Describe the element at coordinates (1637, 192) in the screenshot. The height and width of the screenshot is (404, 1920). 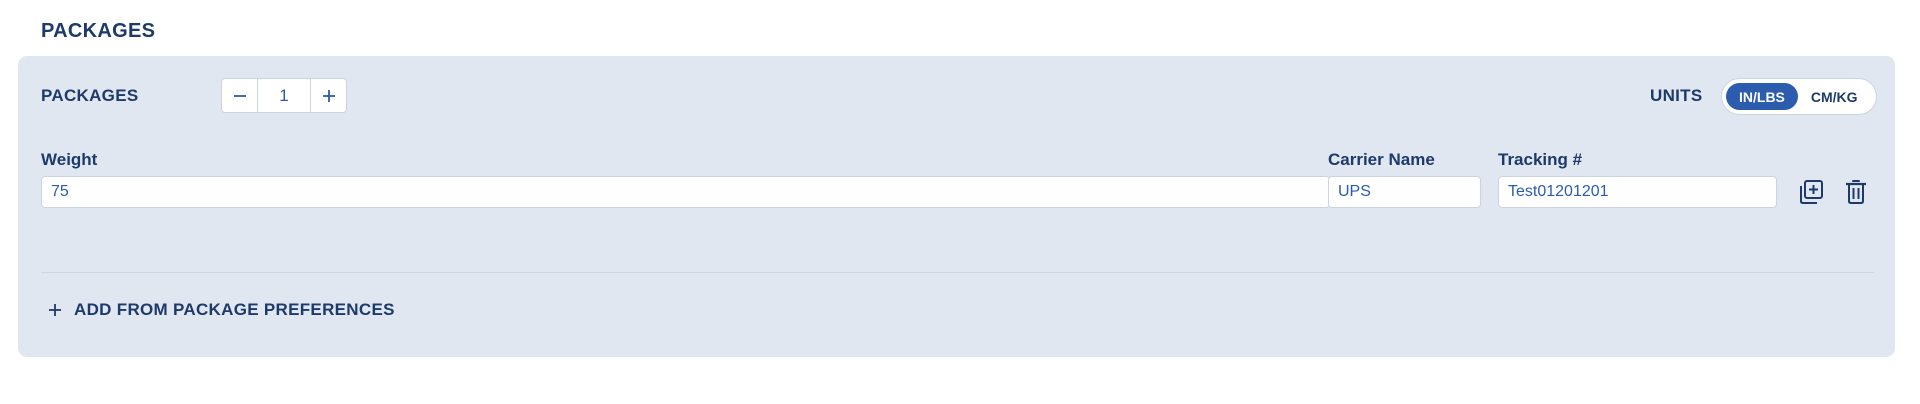
I see `tracking-number-input: Test01201201` at that location.